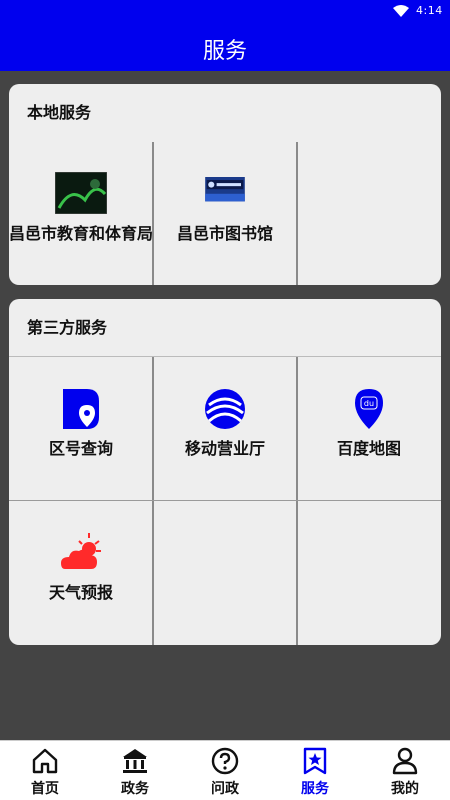 The image size is (450, 800). Describe the element at coordinates (401, 11) in the screenshot. I see `wifi-icon` at that location.